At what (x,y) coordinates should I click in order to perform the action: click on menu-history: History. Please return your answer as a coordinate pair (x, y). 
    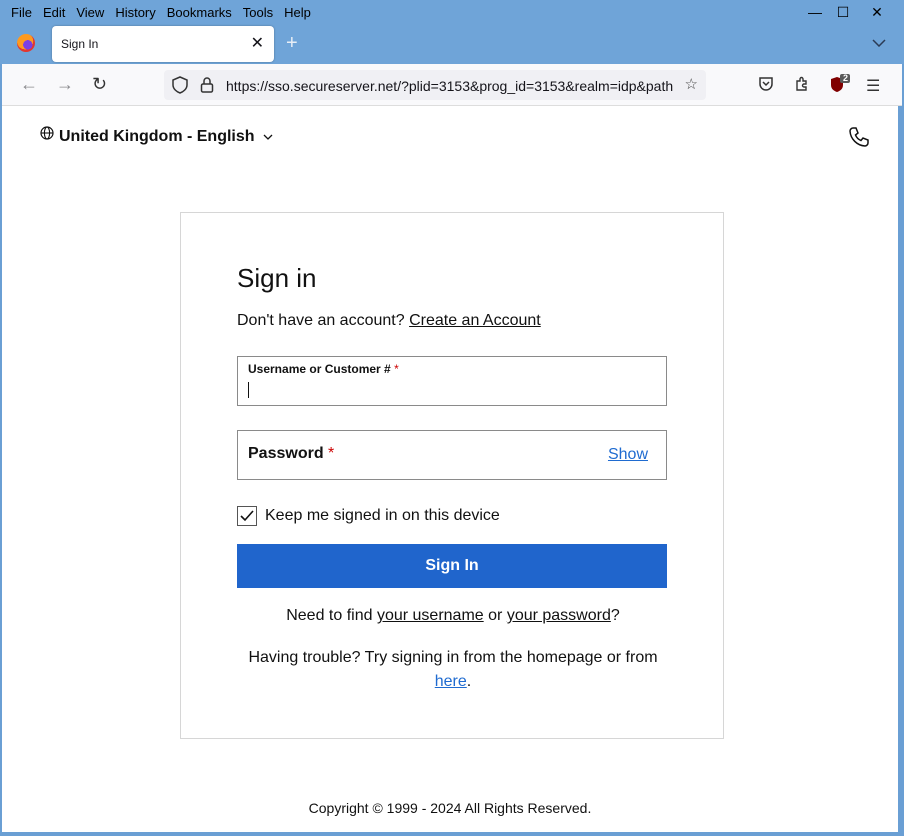
    Looking at the image, I should click on (135, 12).